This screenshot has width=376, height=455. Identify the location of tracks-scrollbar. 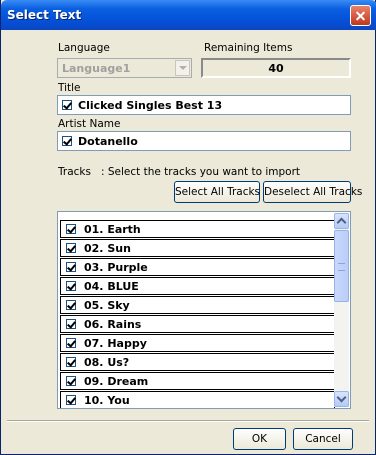
(341, 310).